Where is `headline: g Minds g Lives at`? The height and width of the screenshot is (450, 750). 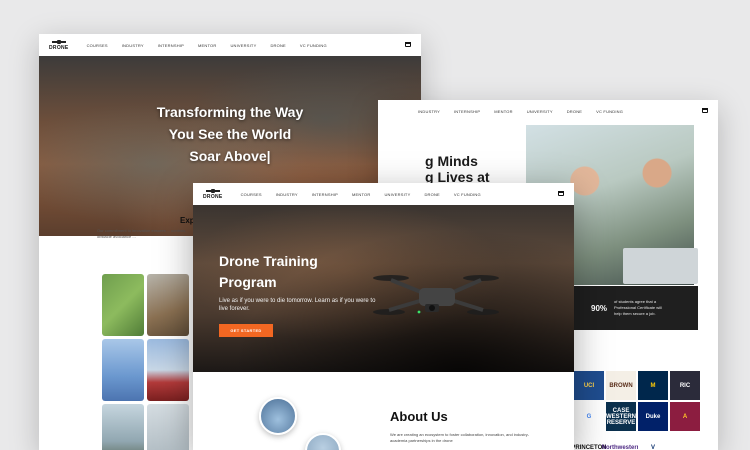 headline: g Minds g Lives at is located at coordinates (457, 169).